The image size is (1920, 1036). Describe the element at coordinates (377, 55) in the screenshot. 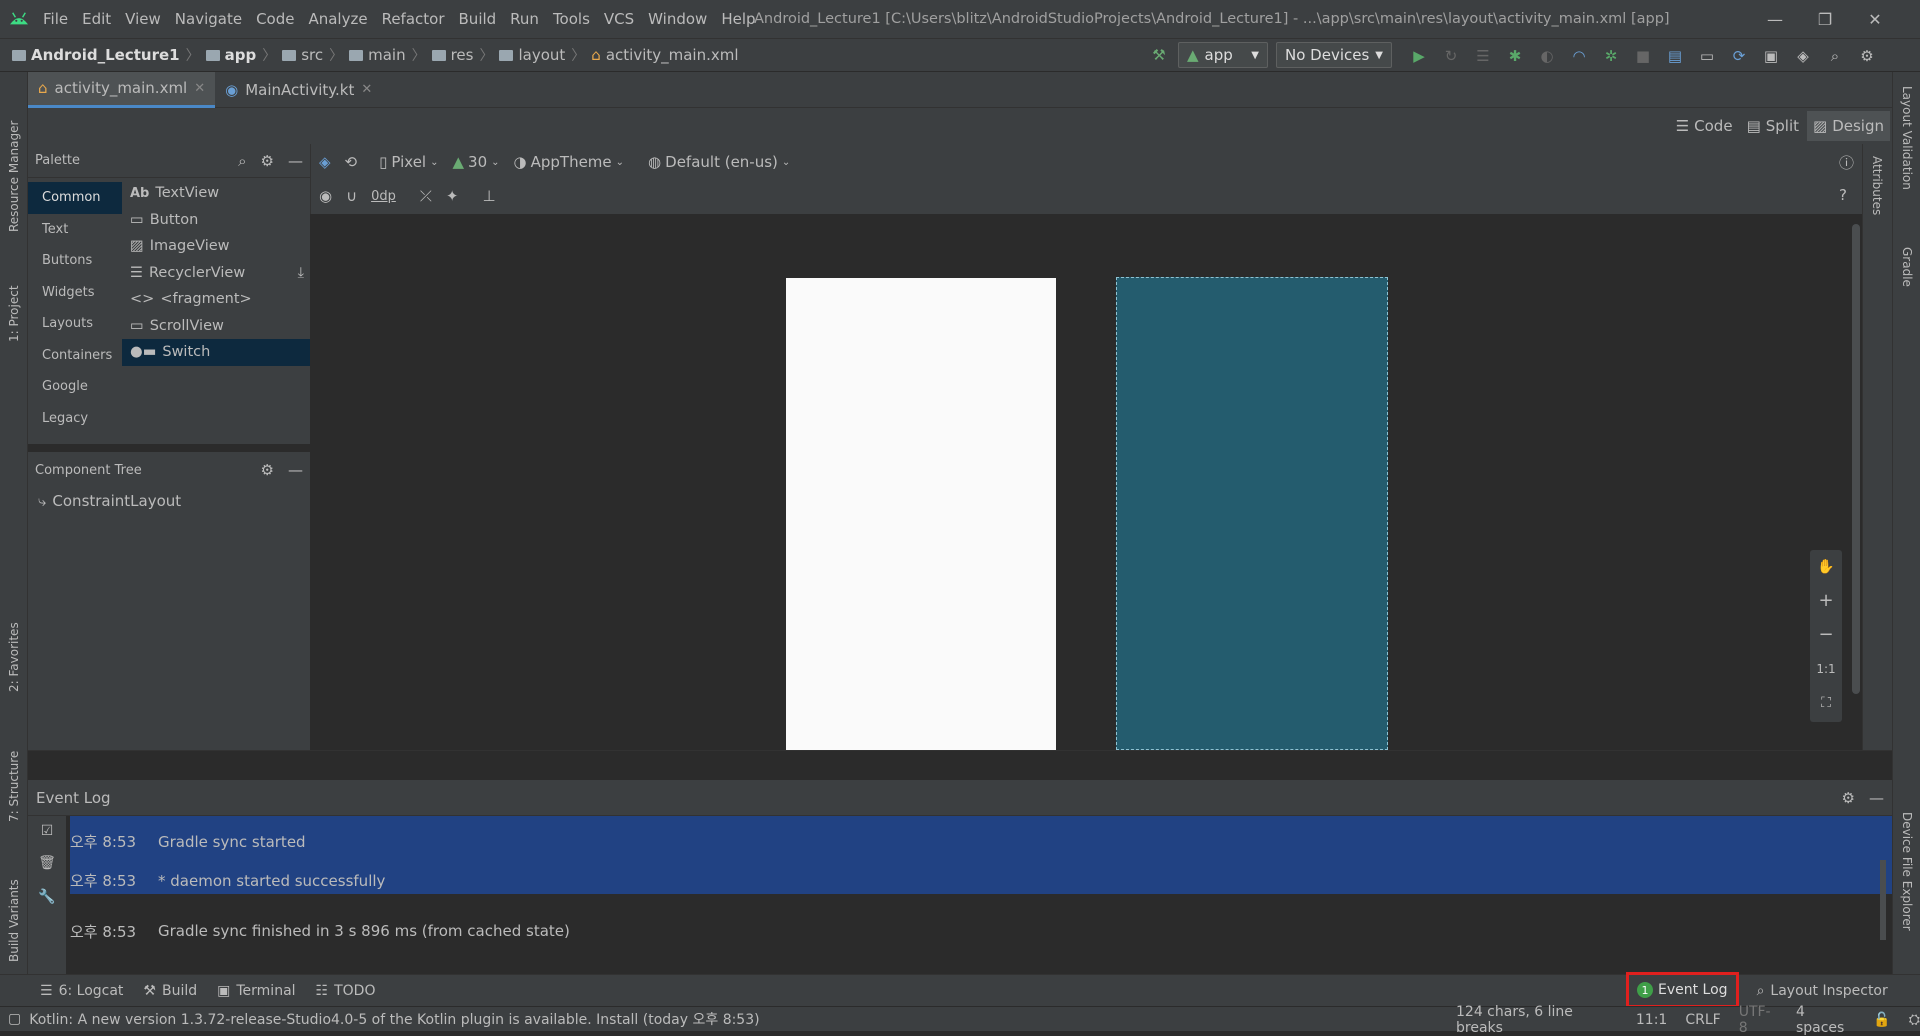

I see `breadcrumb-main: main` at that location.